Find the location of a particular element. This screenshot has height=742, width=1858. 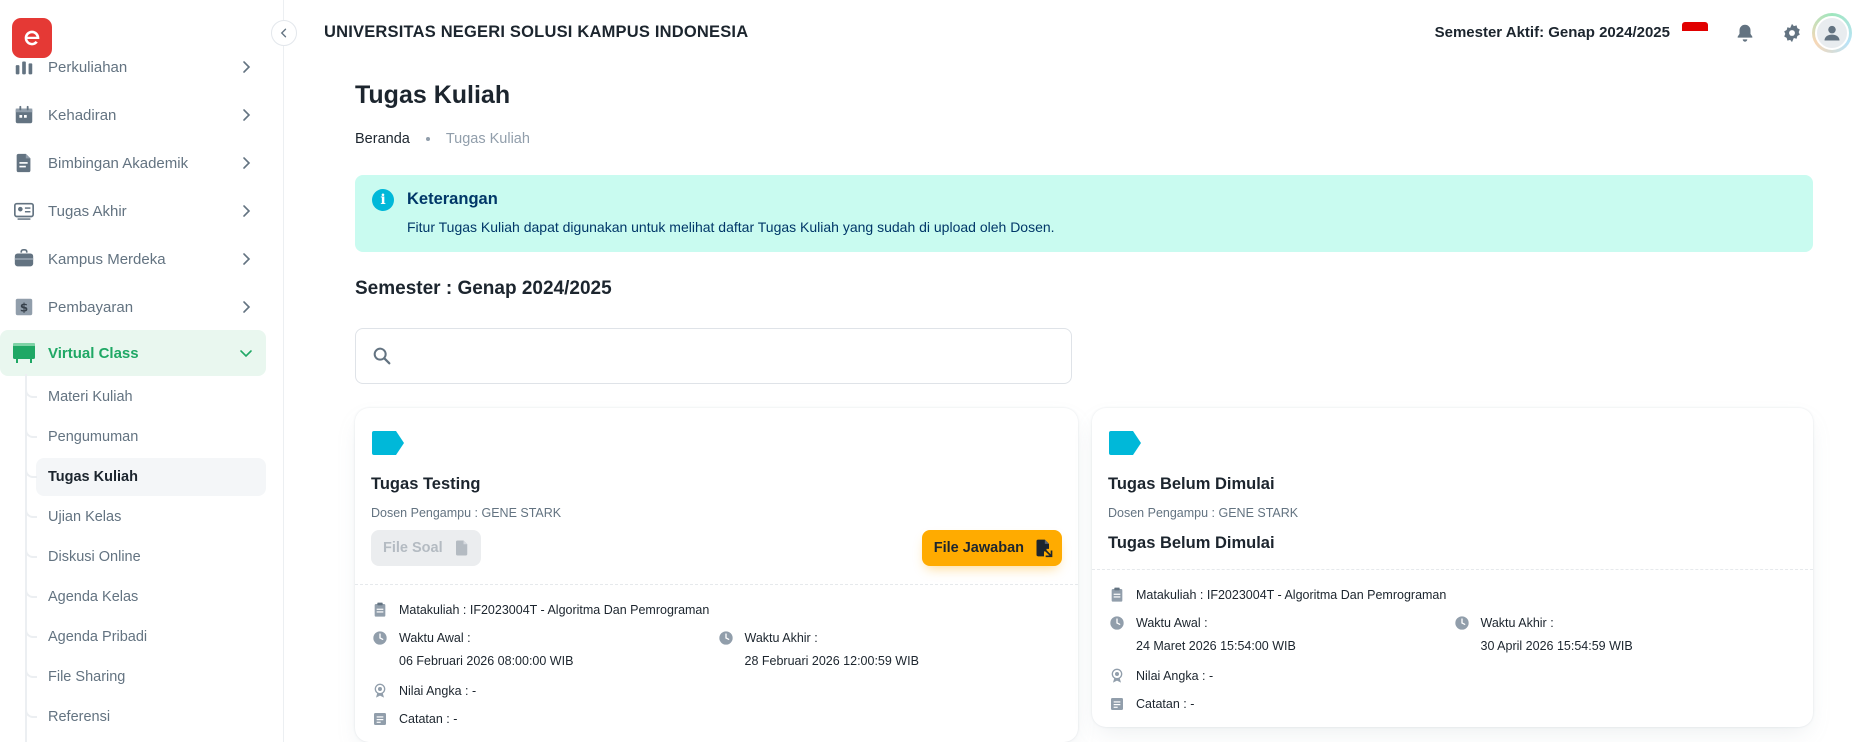

sub-item-label: Referensi is located at coordinates (79, 717).